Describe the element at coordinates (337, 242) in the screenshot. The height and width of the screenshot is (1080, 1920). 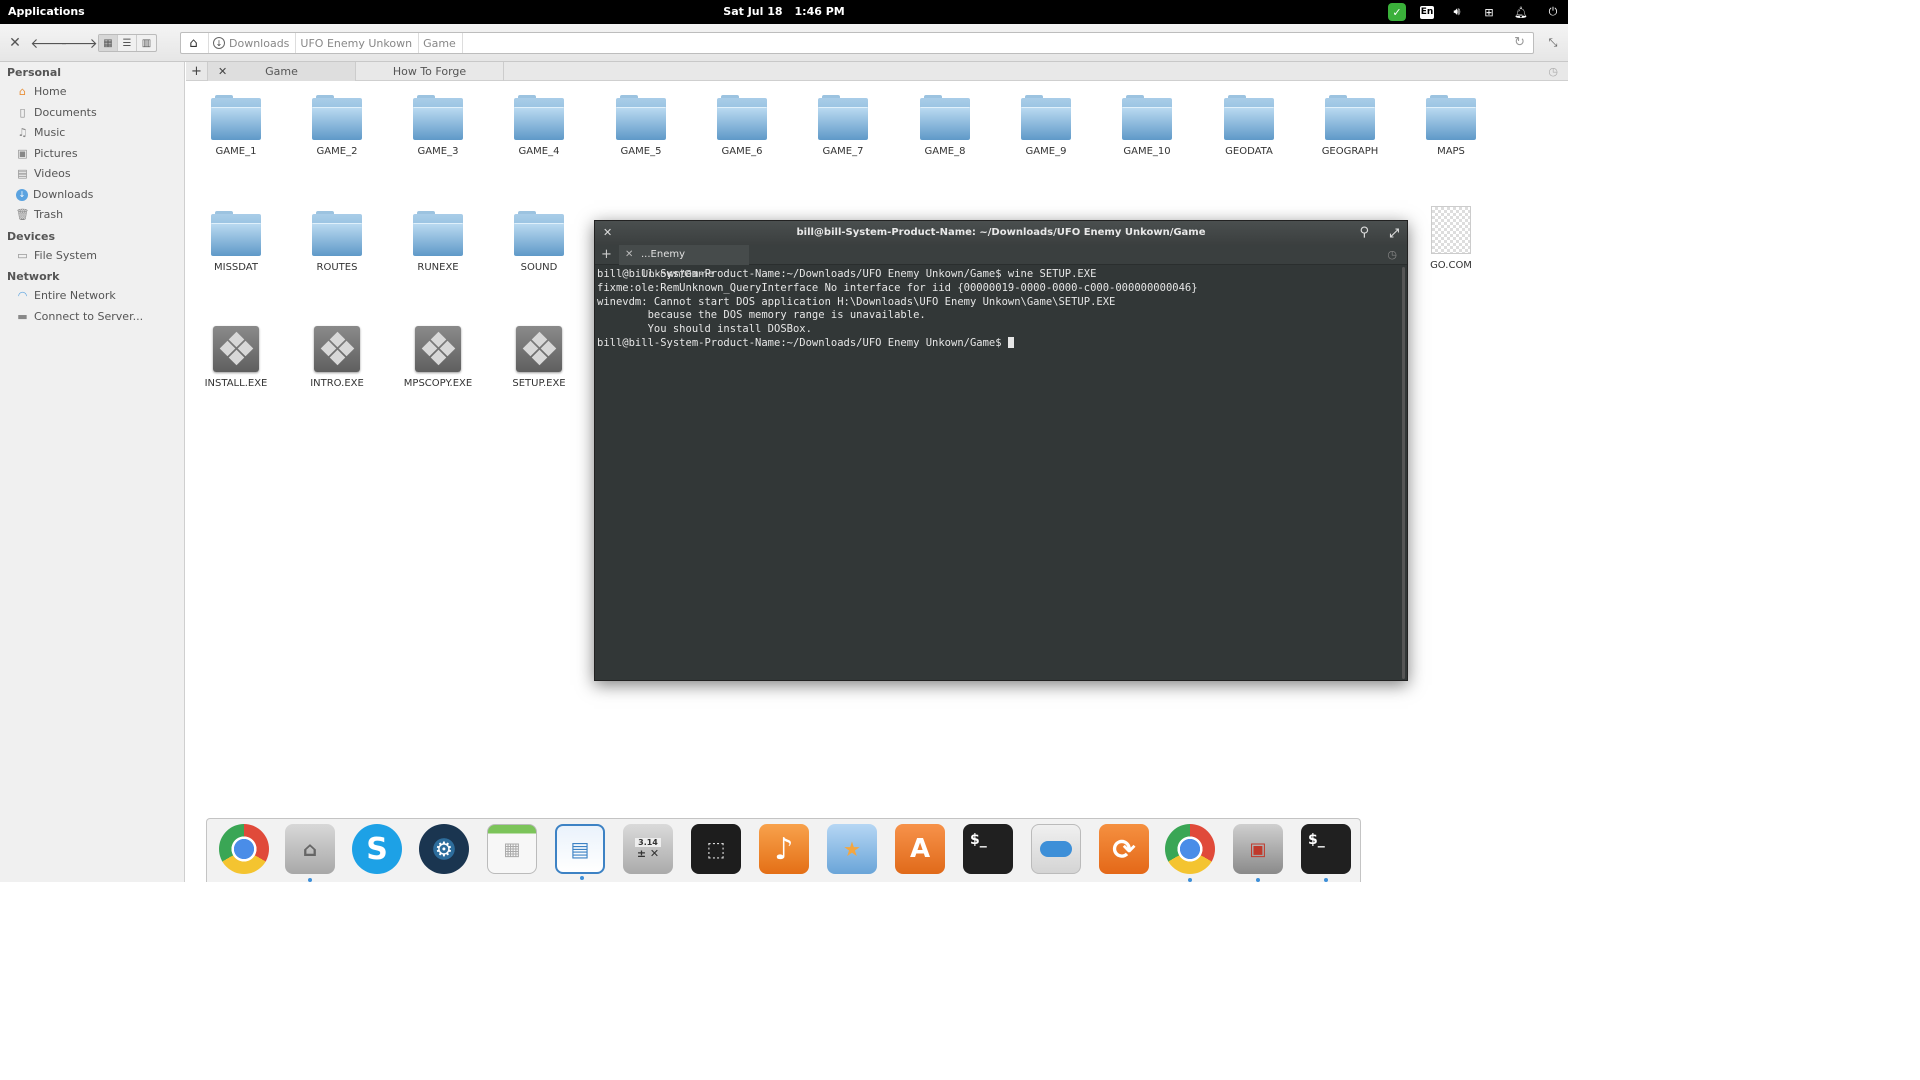
I see `file-item: ROUTES` at that location.